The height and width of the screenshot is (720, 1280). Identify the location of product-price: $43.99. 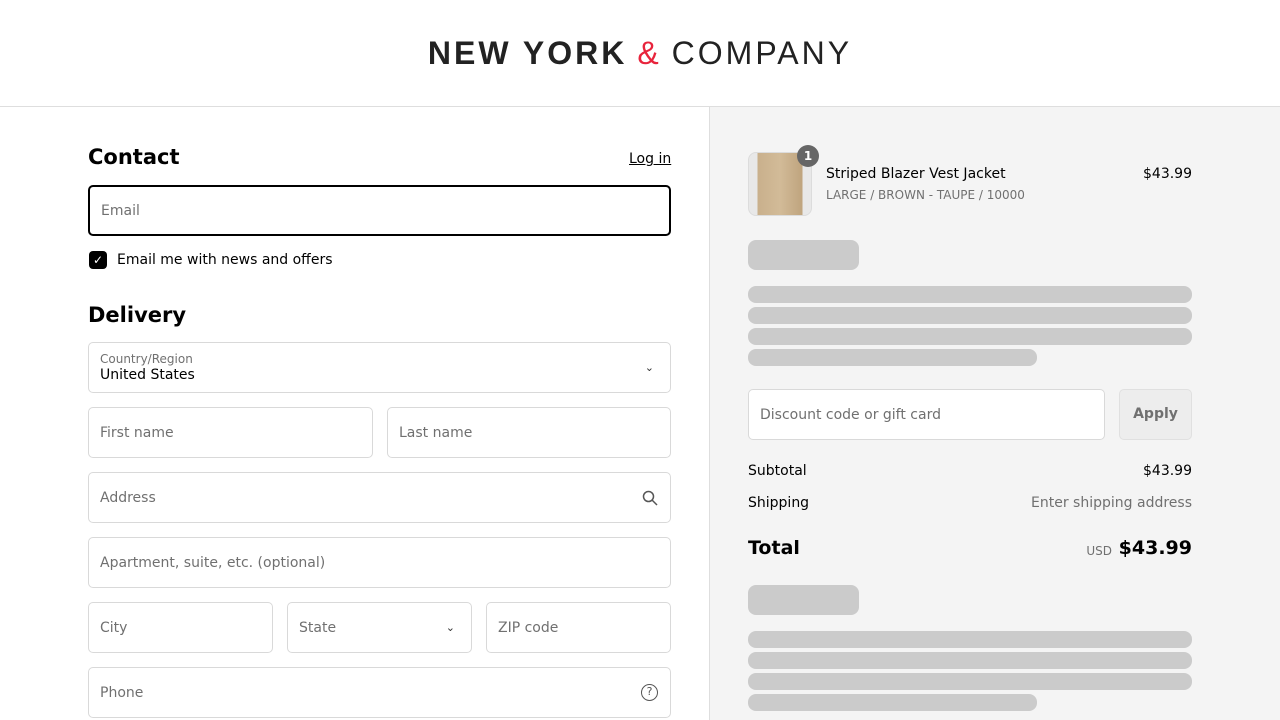
(1167, 174).